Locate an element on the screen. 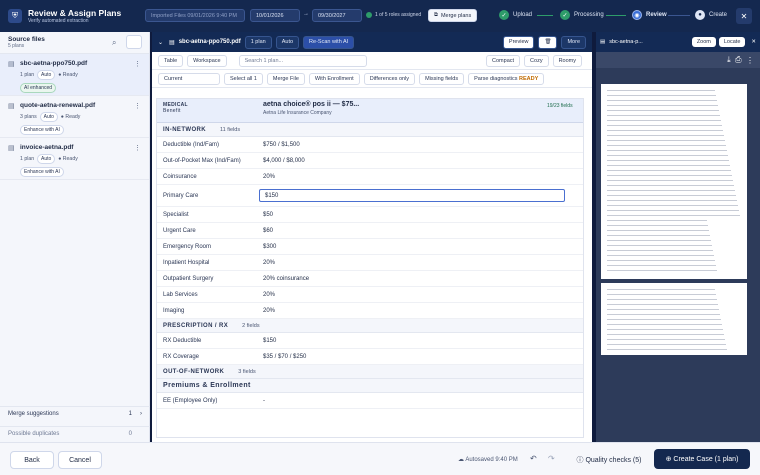  print-icon: ⎙ is located at coordinates (738, 60).